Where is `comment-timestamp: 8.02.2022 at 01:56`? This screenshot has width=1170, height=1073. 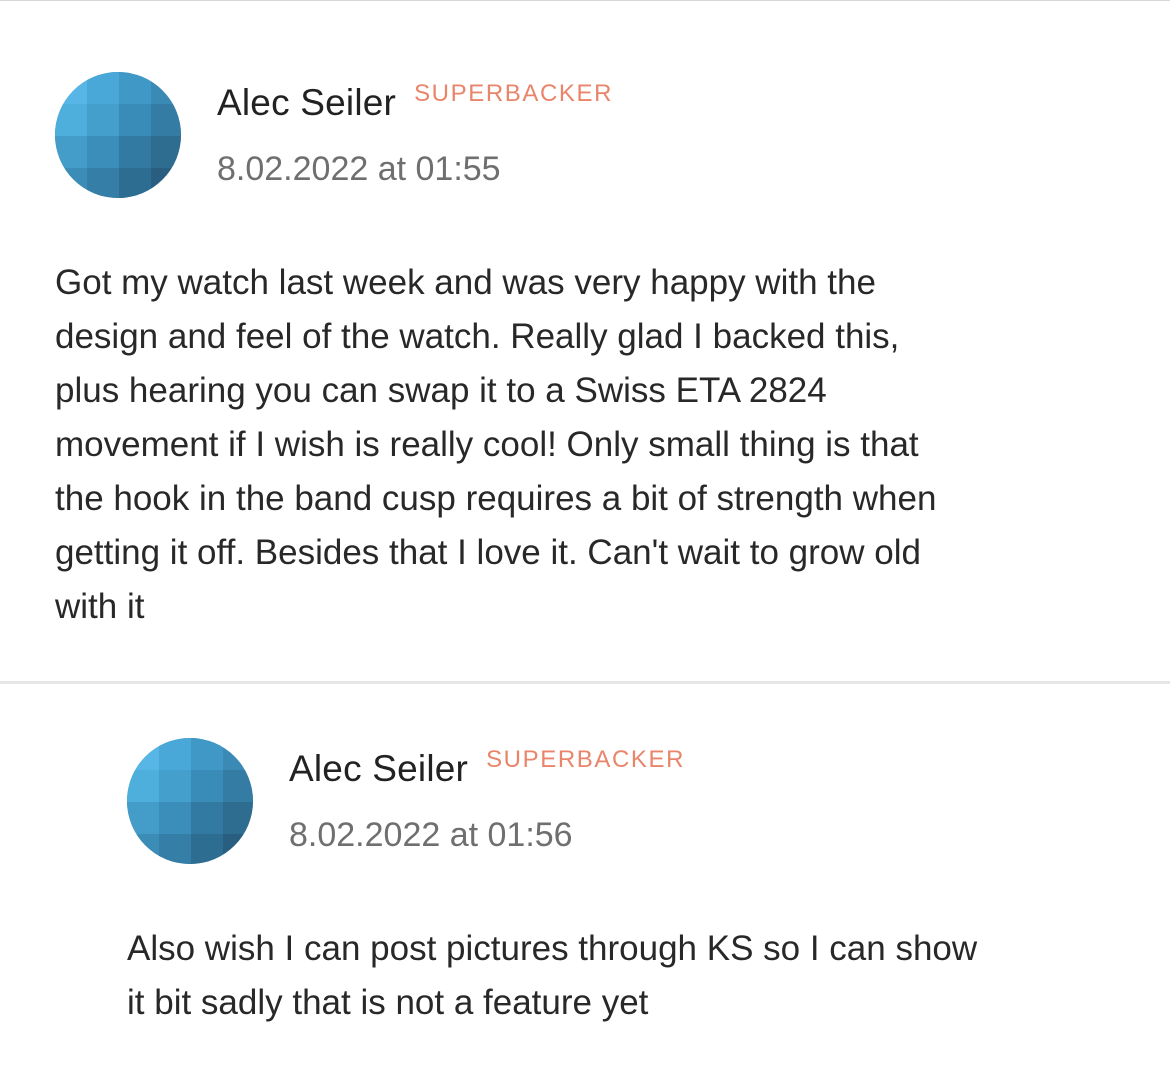 comment-timestamp: 8.02.2022 at 01:56 is located at coordinates (431, 835).